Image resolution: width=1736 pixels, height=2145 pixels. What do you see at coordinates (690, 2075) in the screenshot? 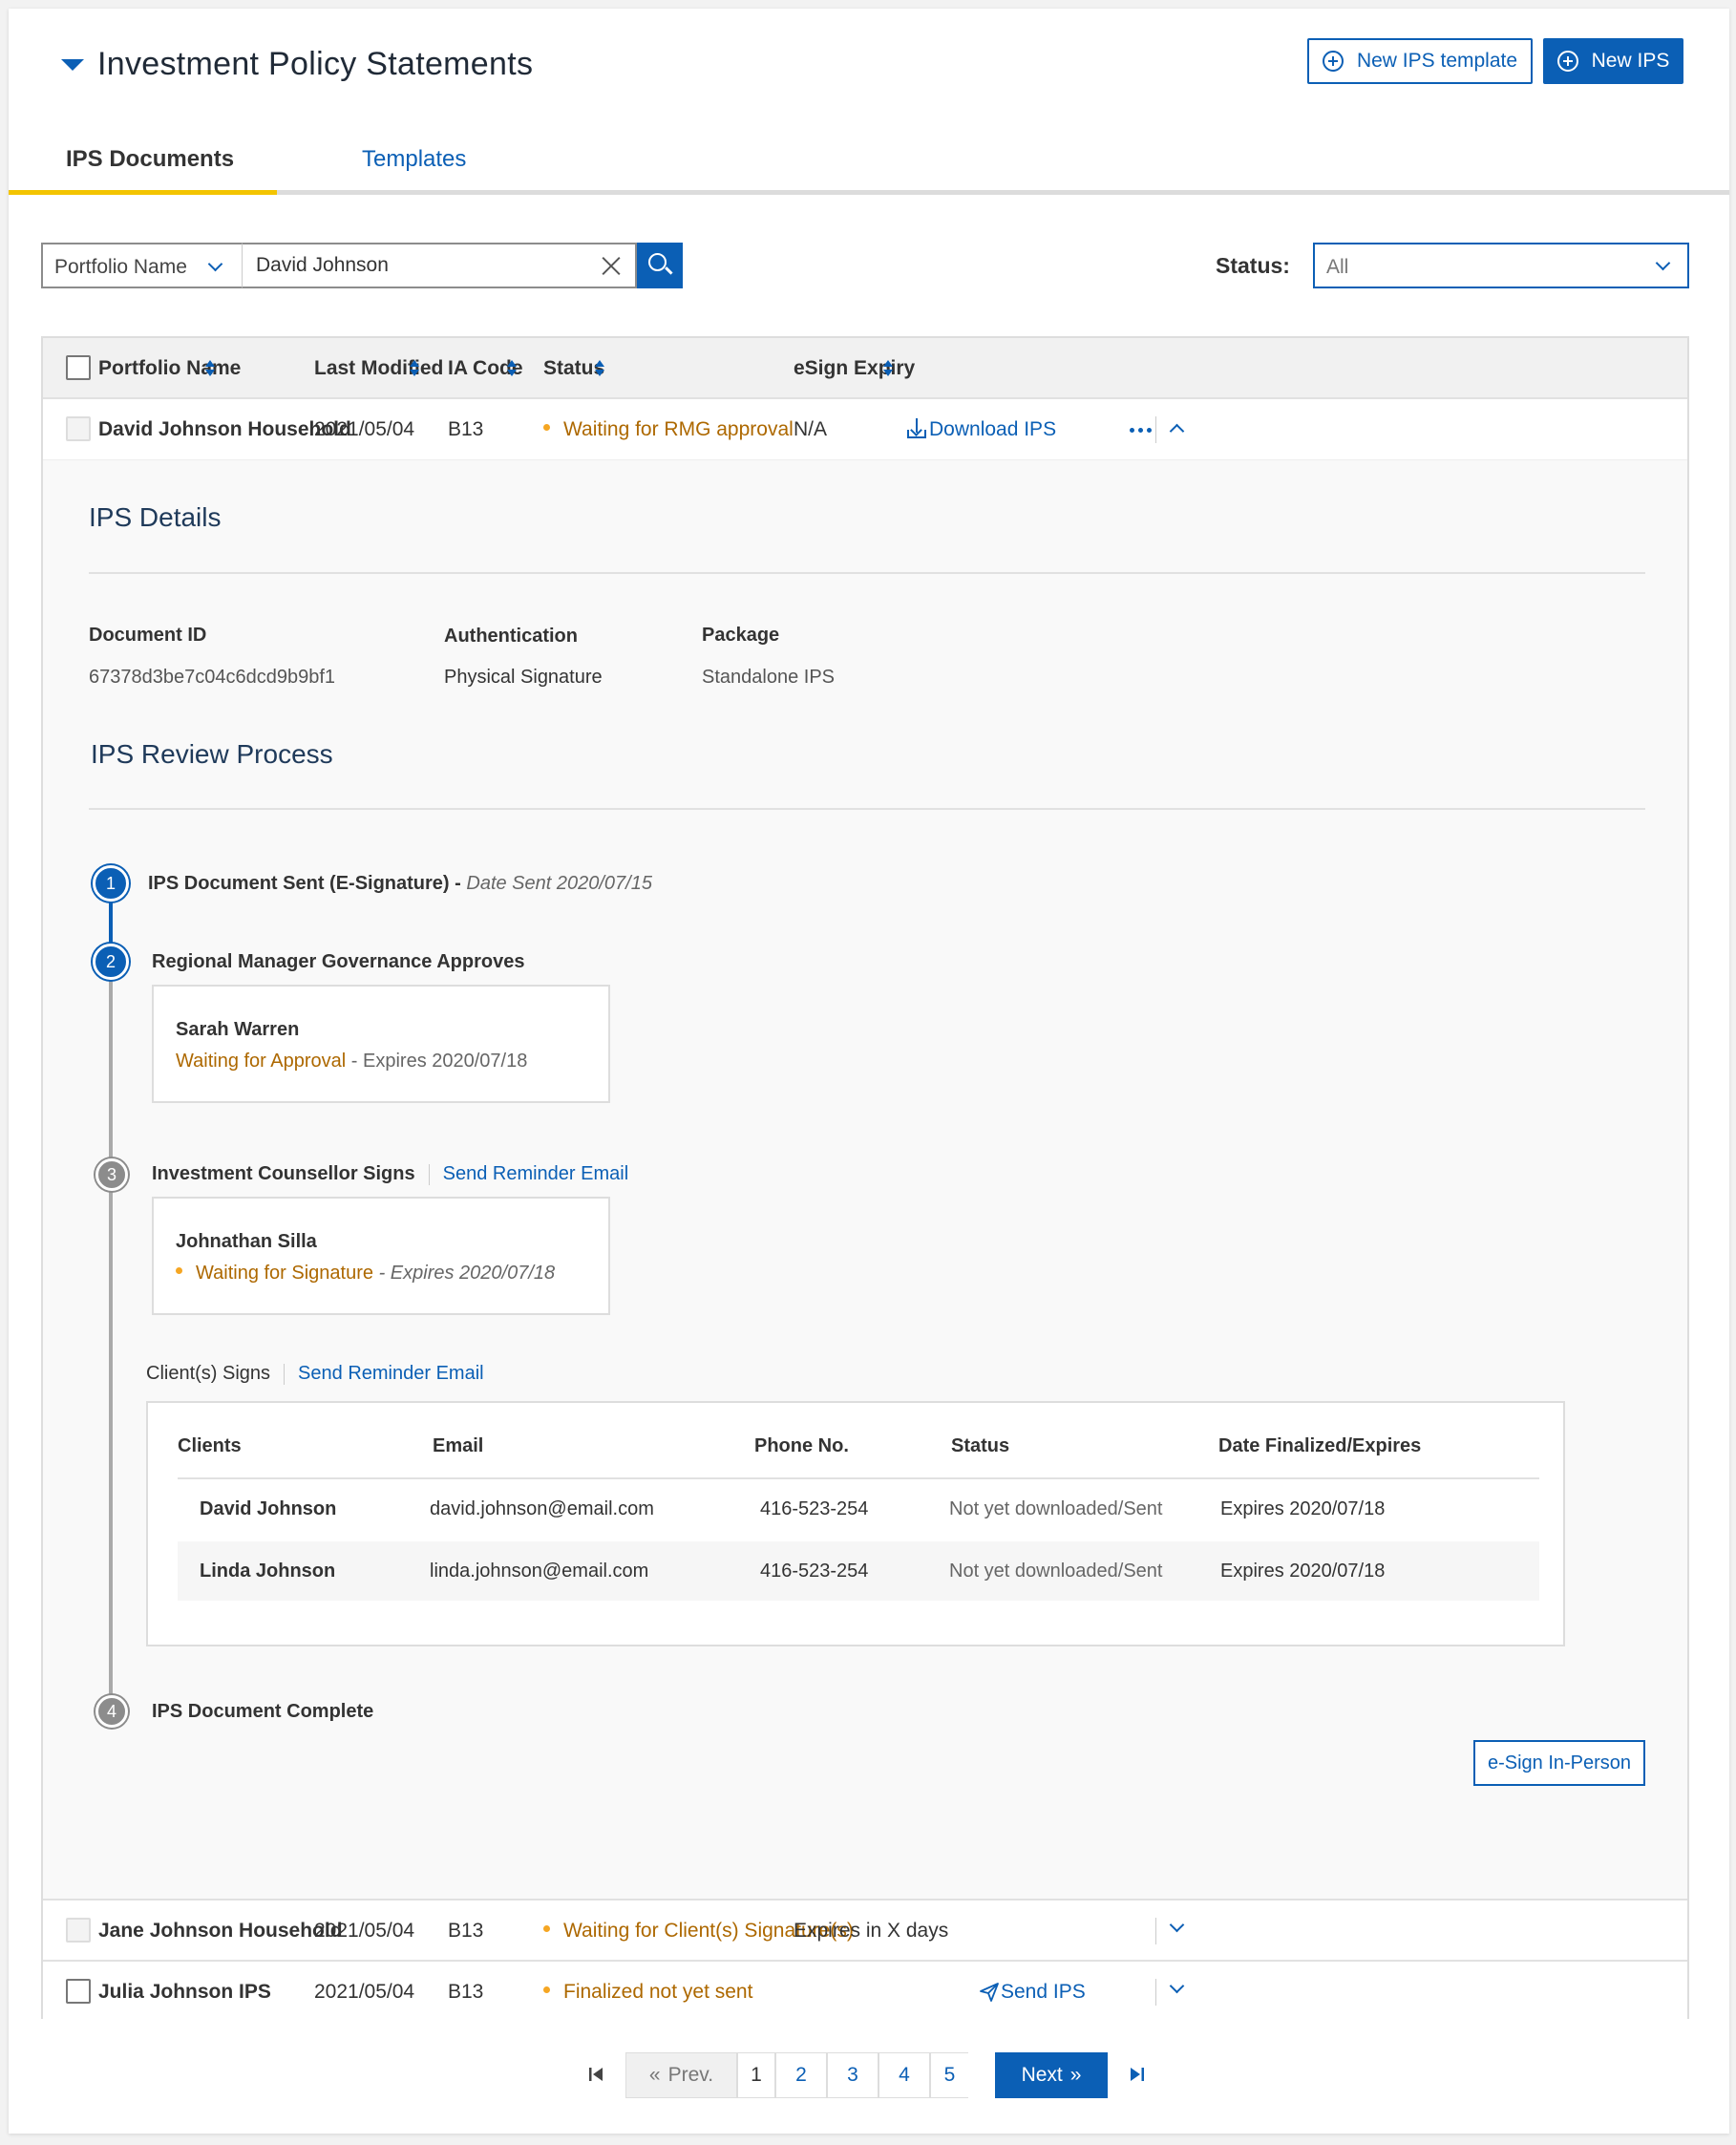
I see `prev-label: Prev.` at bounding box center [690, 2075].